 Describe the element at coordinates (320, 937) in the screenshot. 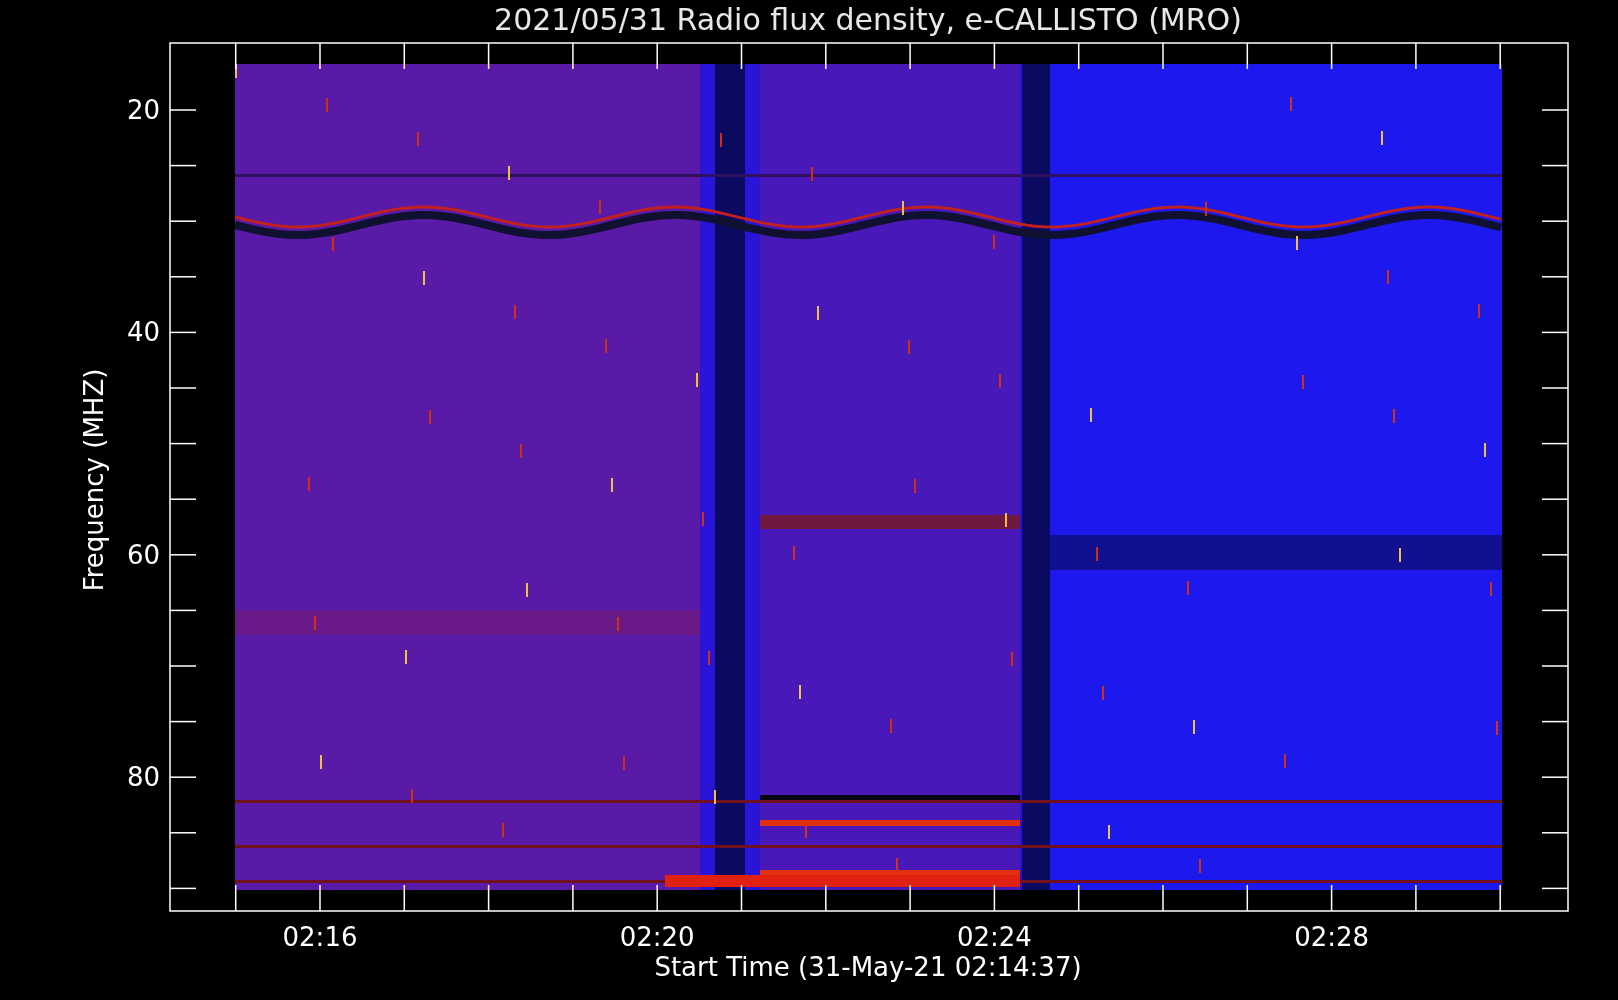

I see `x-tick-label: 02:16` at that location.